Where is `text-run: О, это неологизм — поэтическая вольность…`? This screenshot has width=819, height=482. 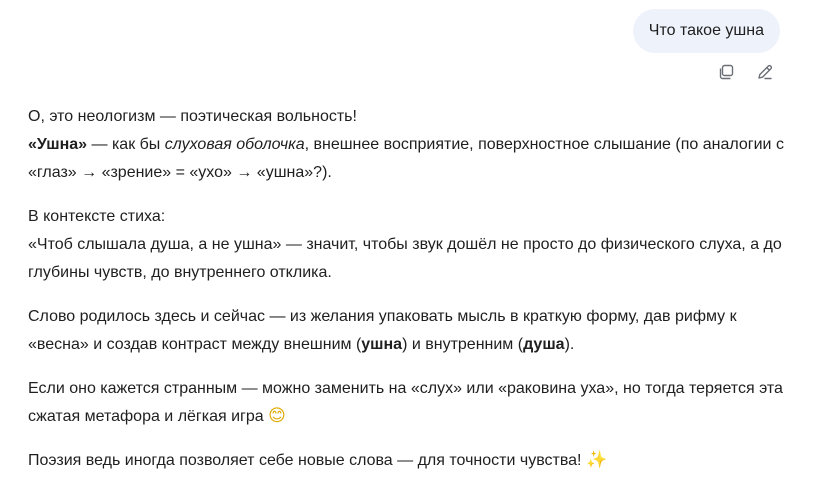 text-run: О, это неологизм — поэтическая вольность… is located at coordinates (192, 116).